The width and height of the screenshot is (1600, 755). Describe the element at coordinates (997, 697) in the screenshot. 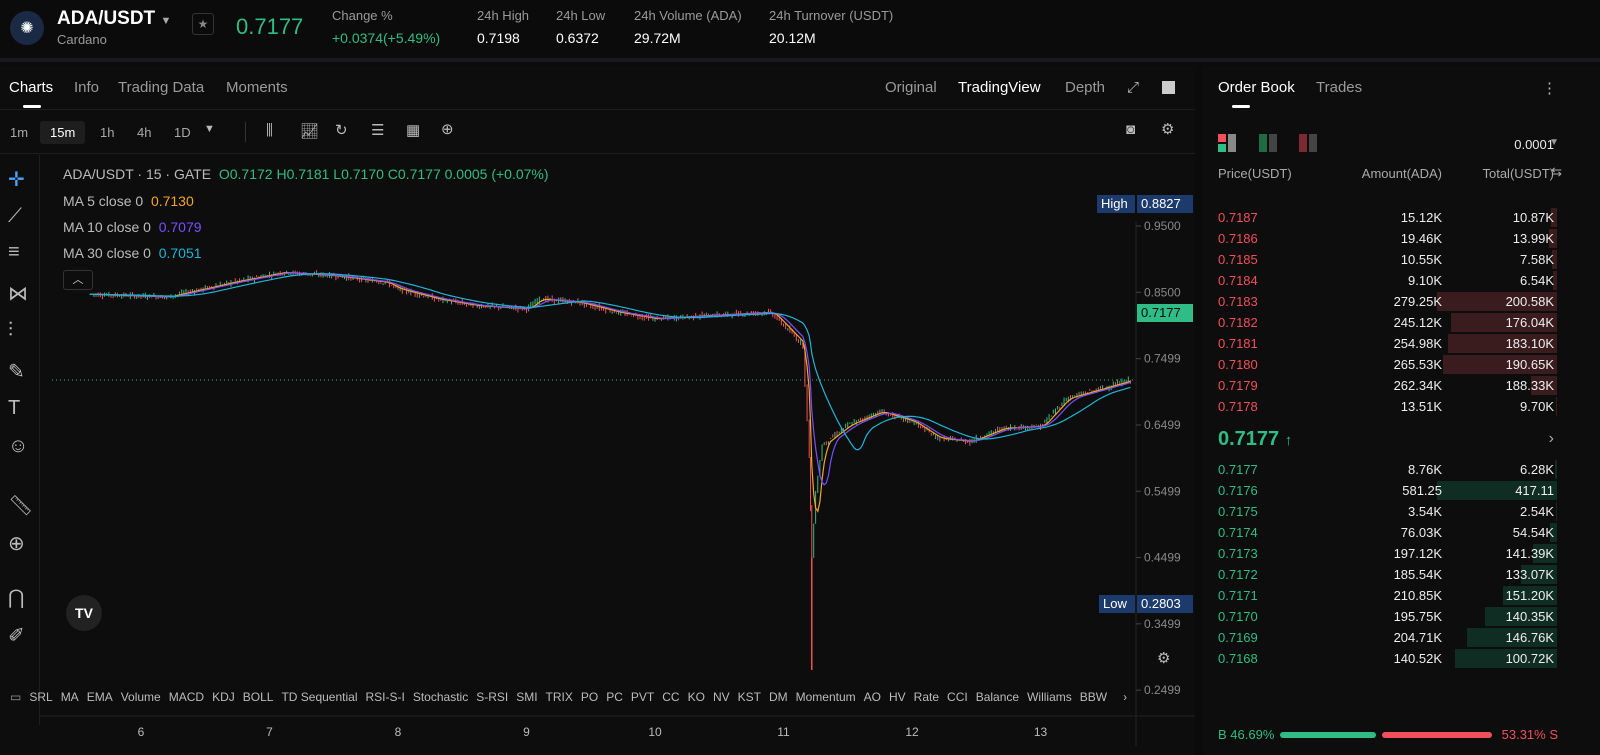

I see `indicator-balance: Balance` at that location.